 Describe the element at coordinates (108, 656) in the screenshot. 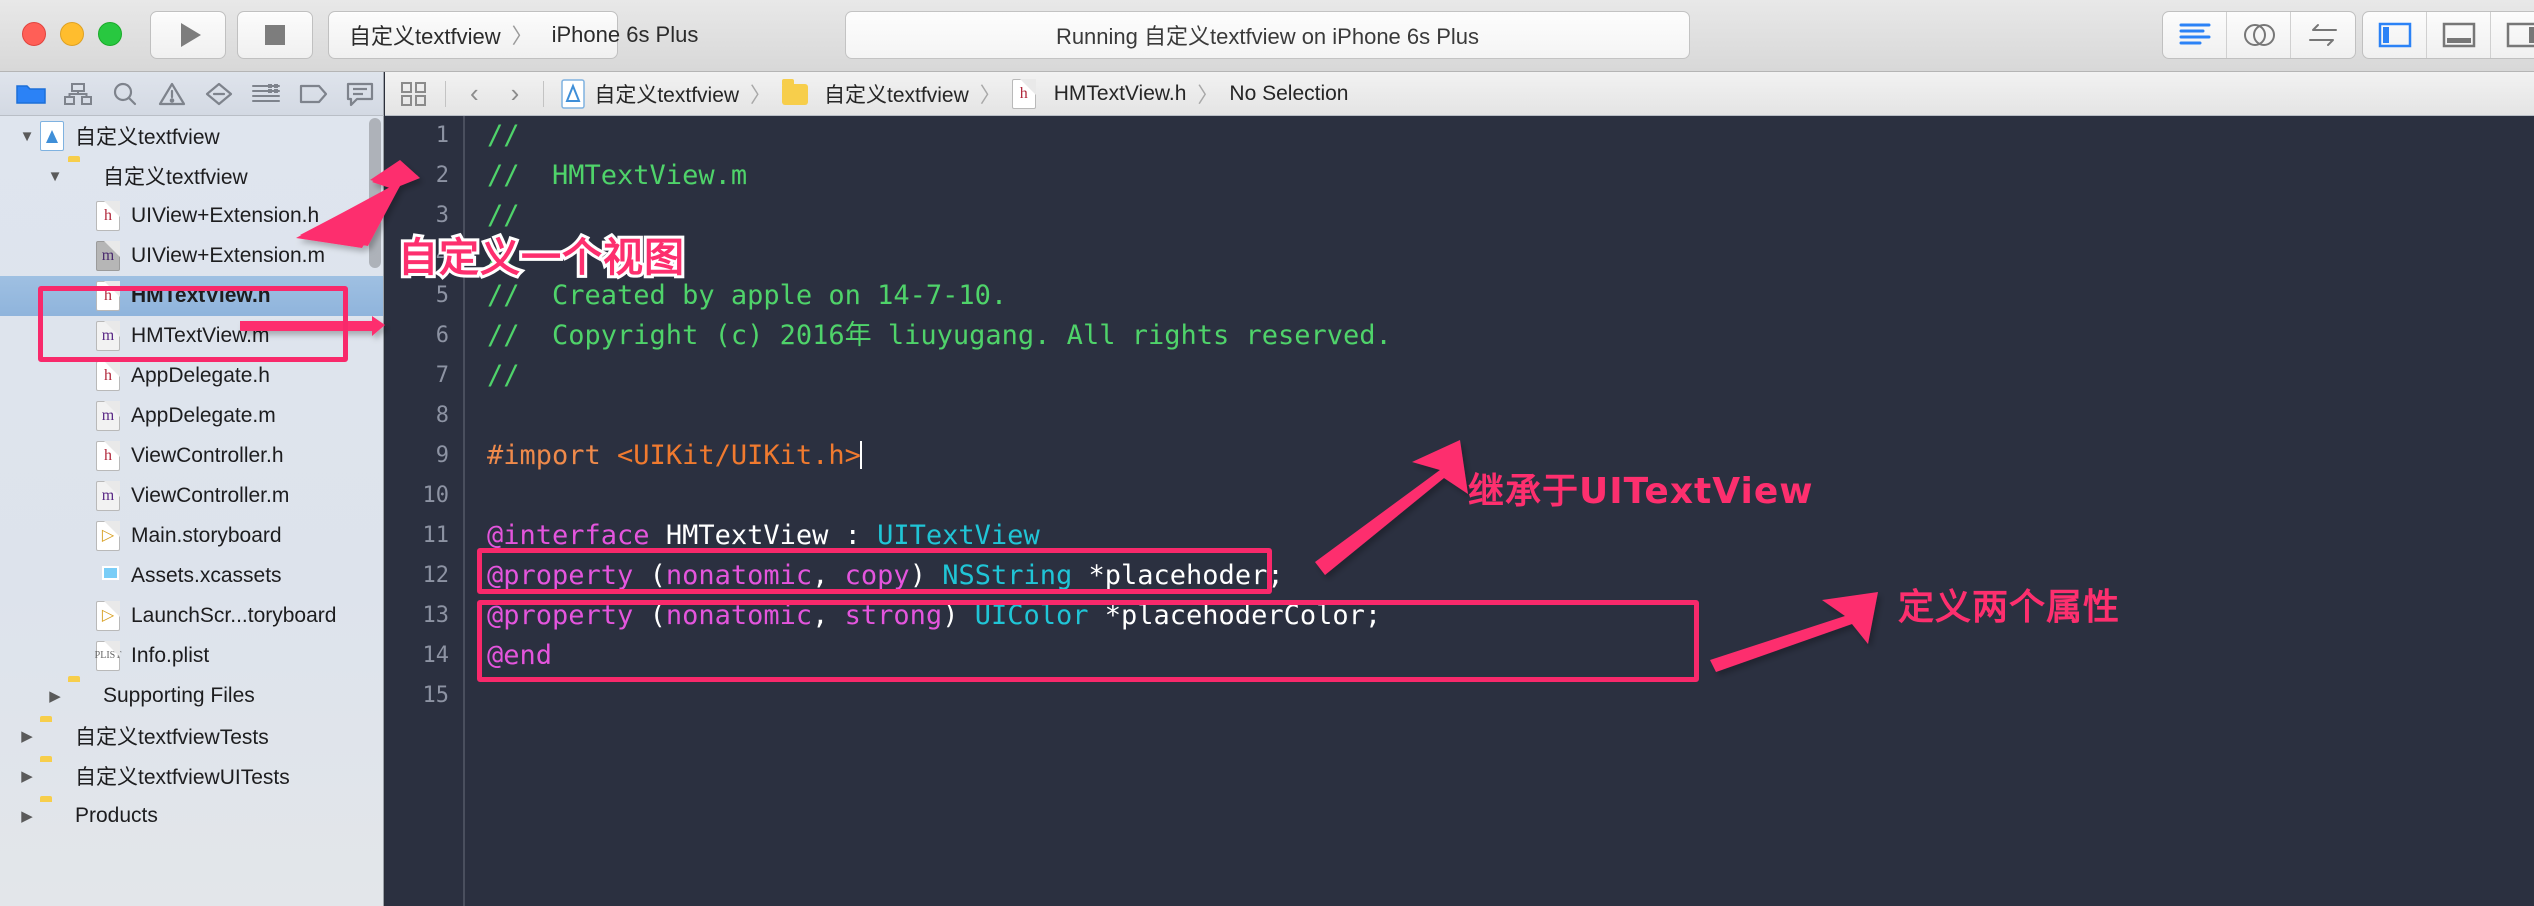

I see `plist-file-icon: PLIST` at that location.